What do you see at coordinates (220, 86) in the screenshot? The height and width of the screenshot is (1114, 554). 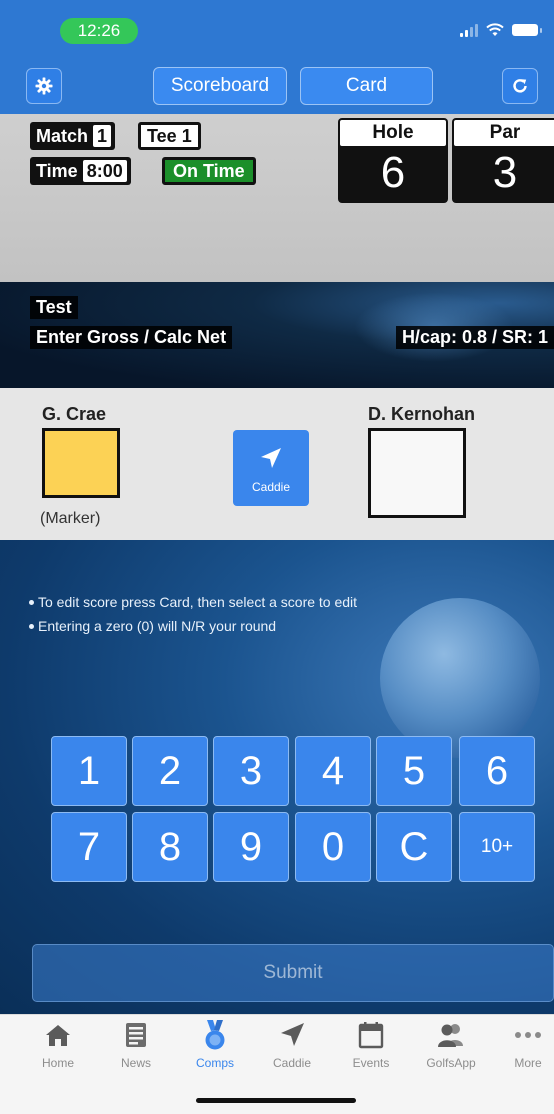 I see `scoreboard-button: Scoreboard` at bounding box center [220, 86].